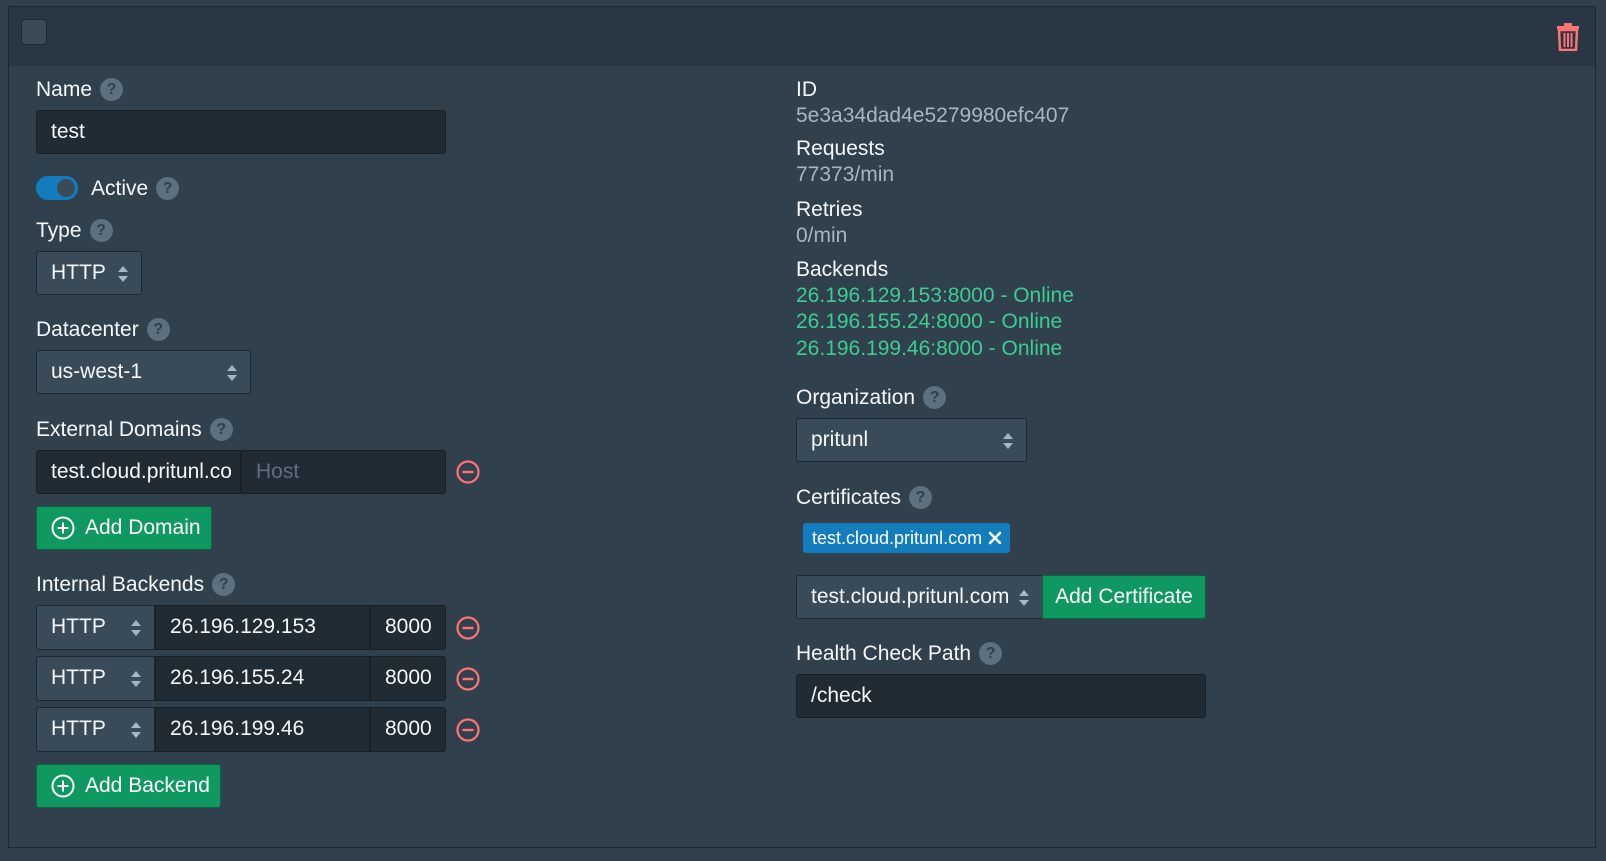  What do you see at coordinates (468, 472) in the screenshot?
I see `remove-domain-icon` at bounding box center [468, 472].